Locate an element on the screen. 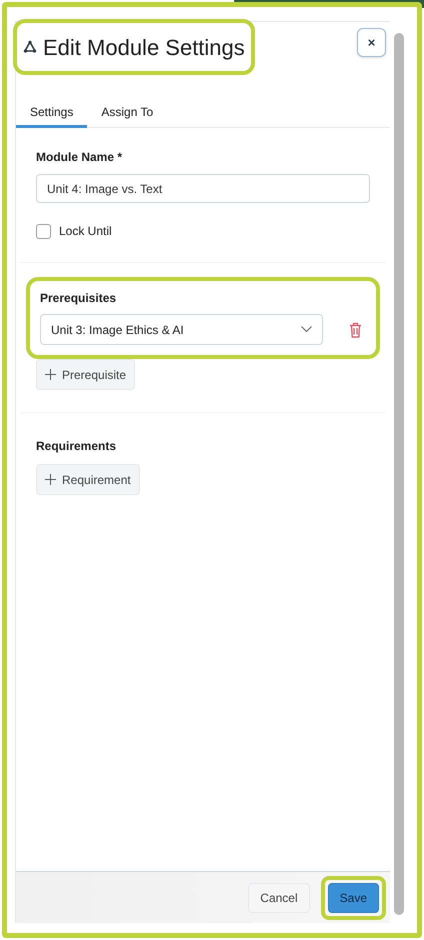 The height and width of the screenshot is (940, 424). dialog-title: Edit Module Settings is located at coordinates (144, 48).